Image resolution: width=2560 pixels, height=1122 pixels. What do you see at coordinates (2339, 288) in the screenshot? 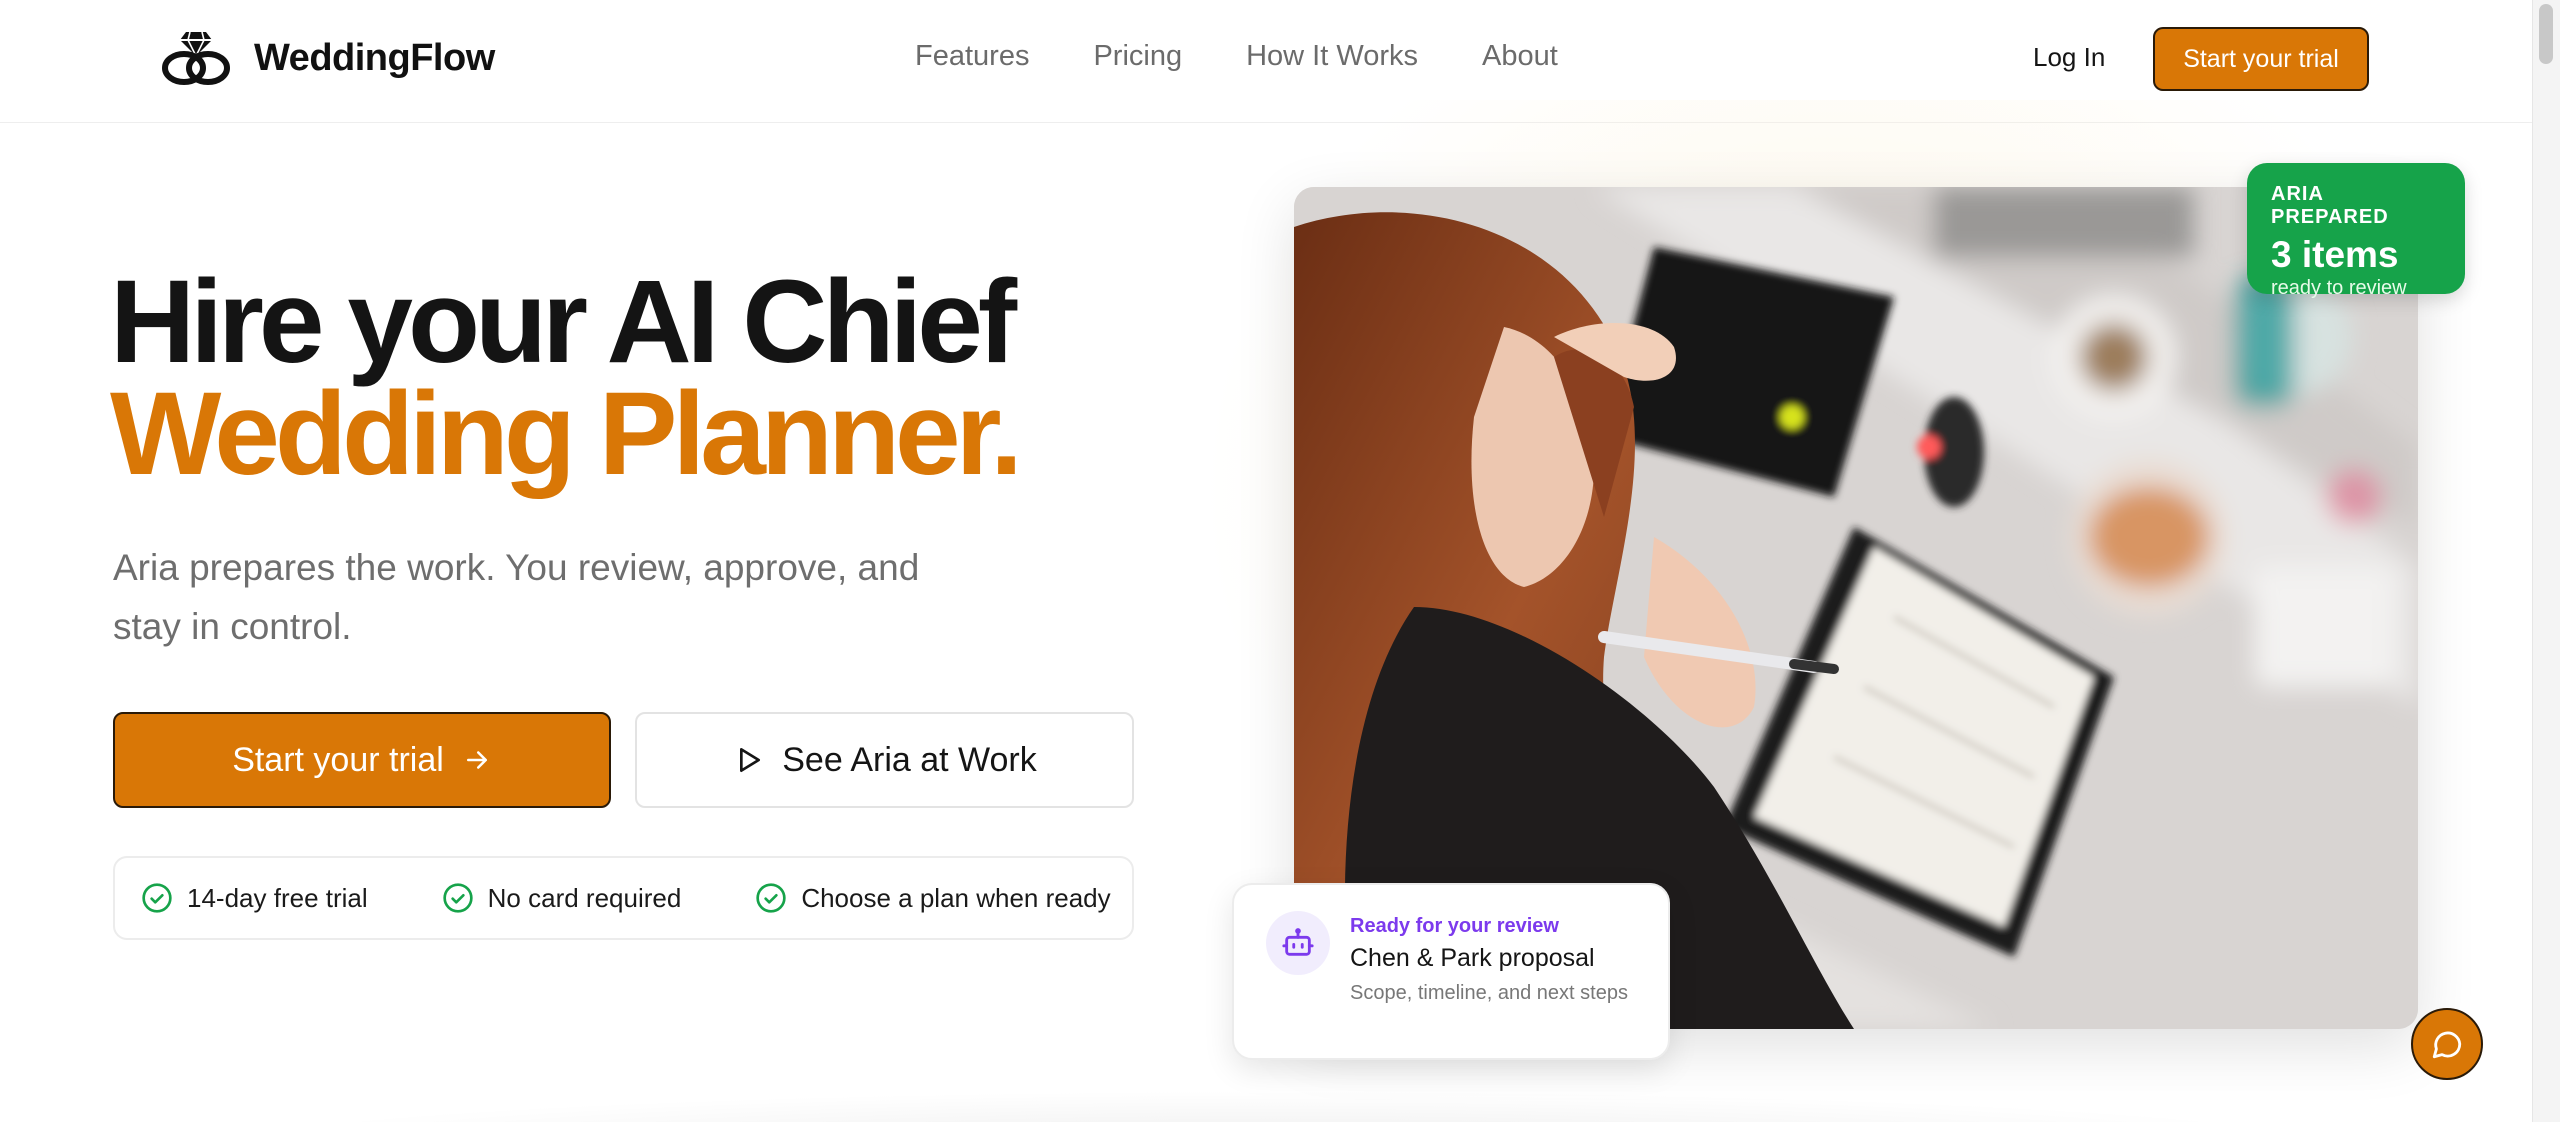
I see `badge-caption: ready to review` at bounding box center [2339, 288].